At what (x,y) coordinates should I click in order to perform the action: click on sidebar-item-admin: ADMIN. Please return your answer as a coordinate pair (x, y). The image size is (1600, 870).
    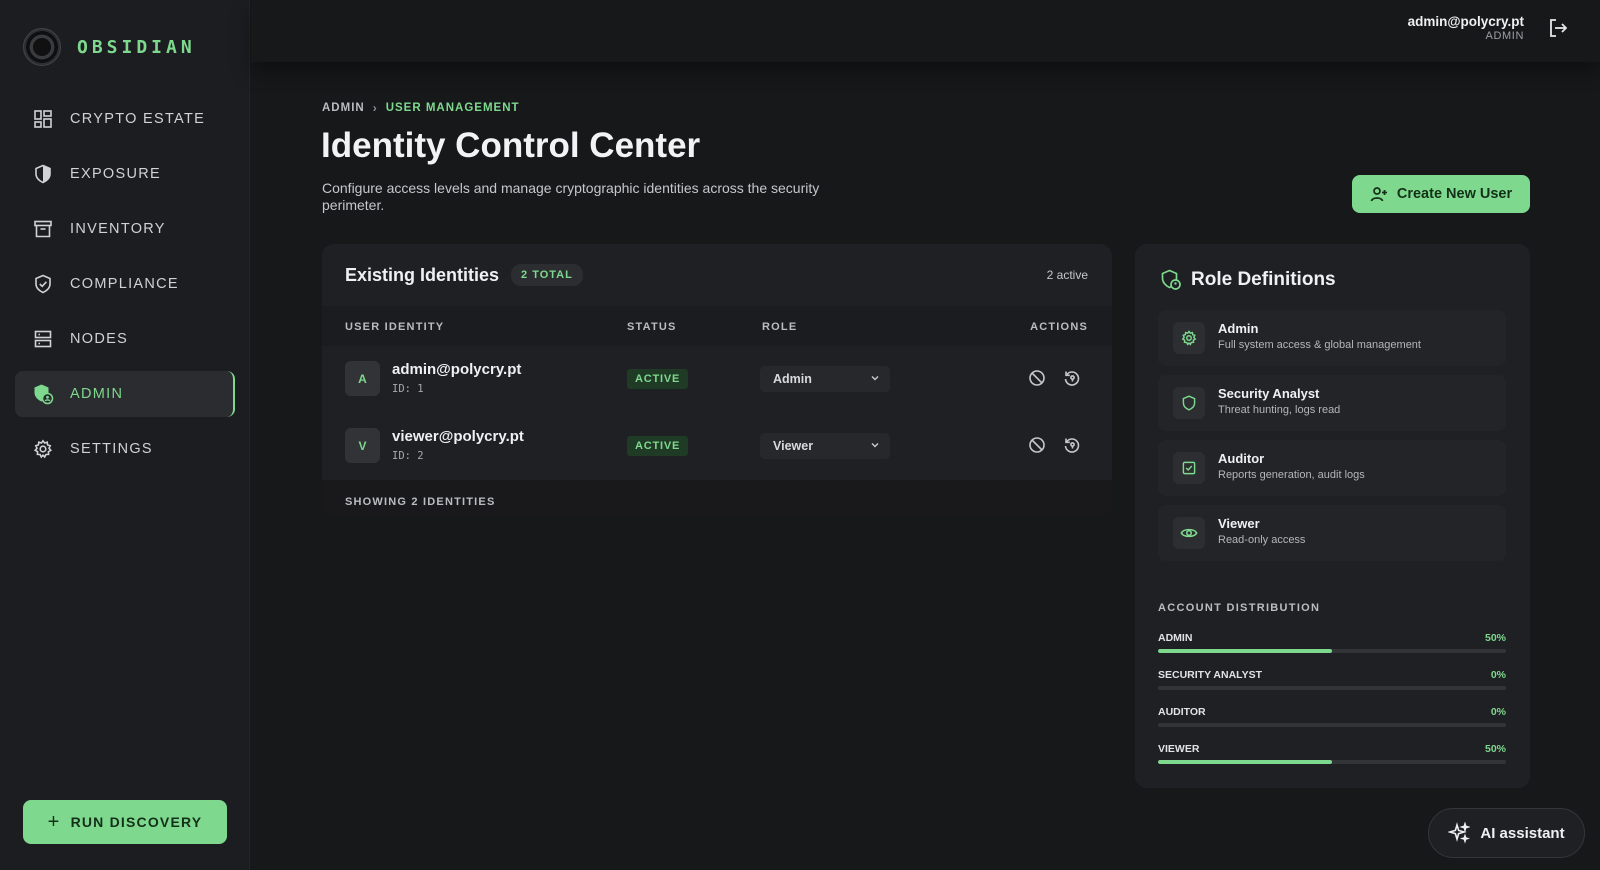
    Looking at the image, I should click on (125, 394).